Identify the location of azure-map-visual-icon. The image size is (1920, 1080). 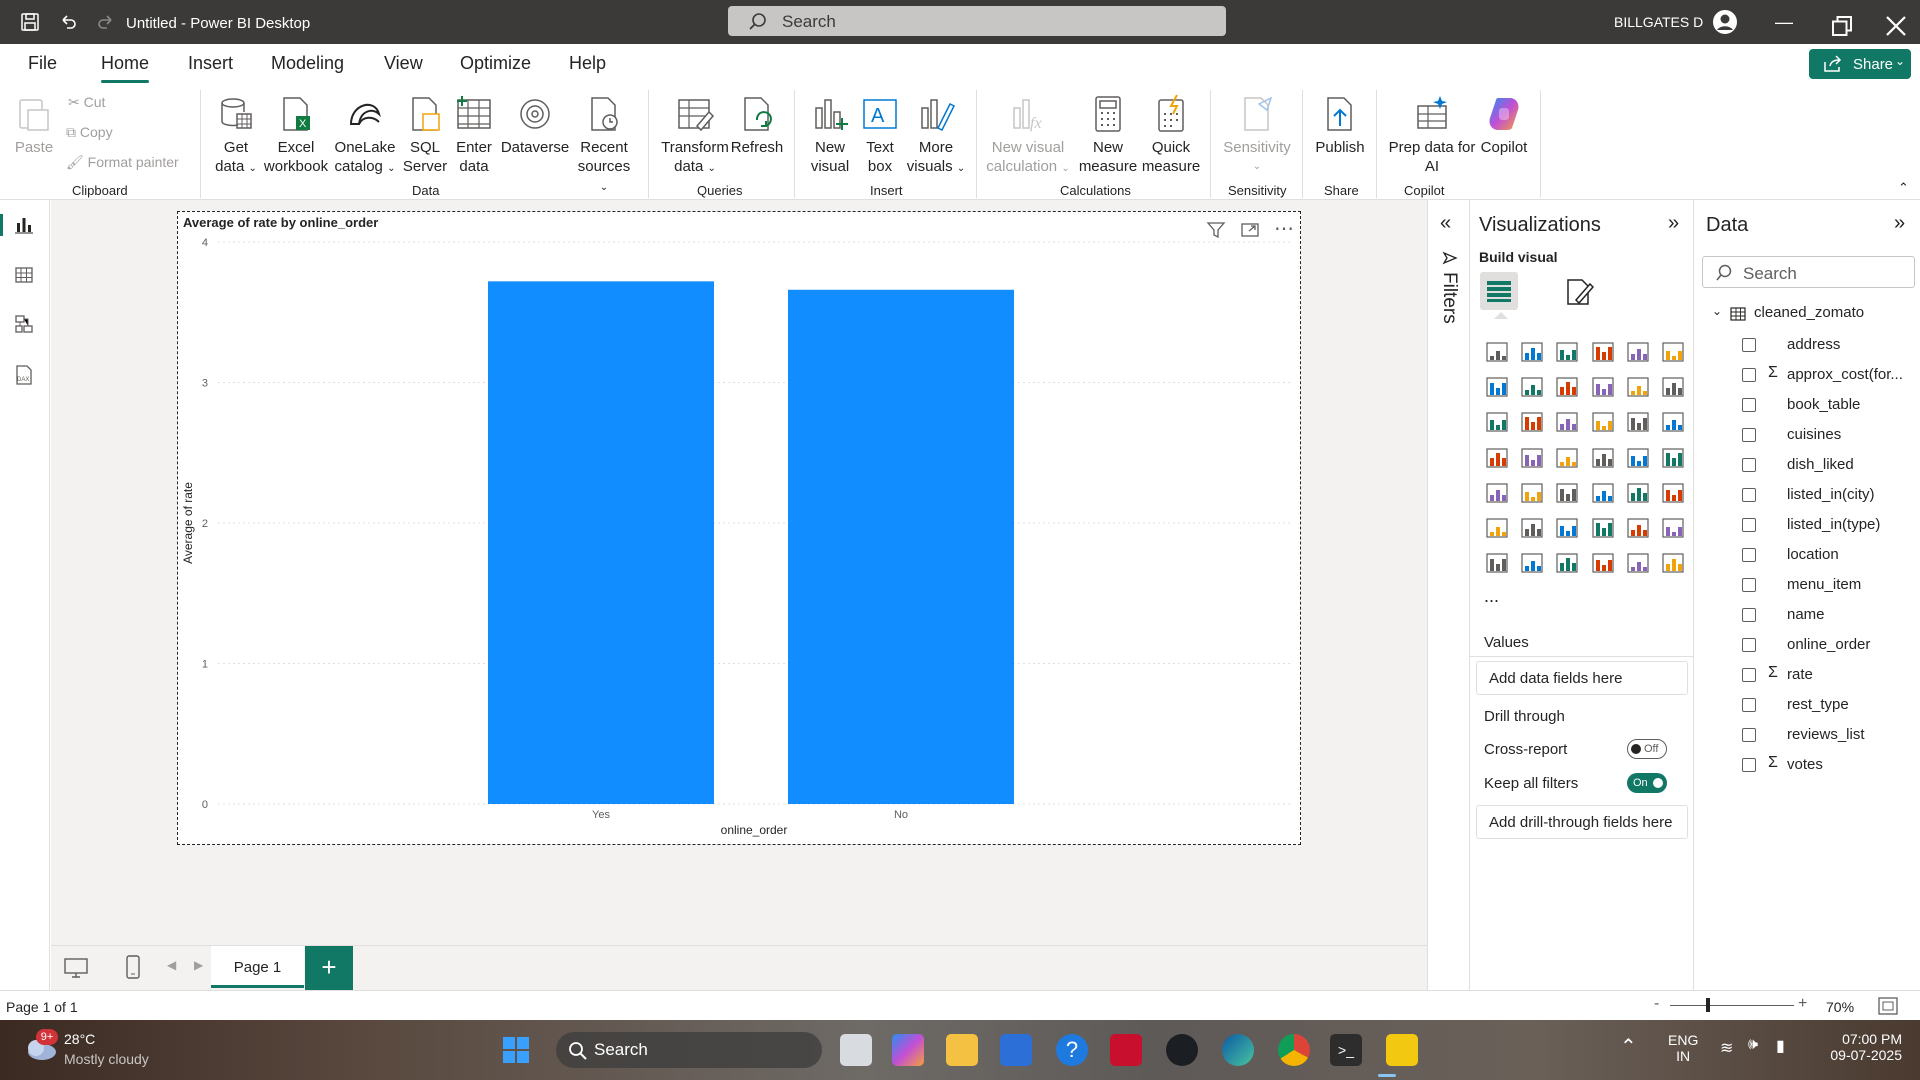
(1603, 458).